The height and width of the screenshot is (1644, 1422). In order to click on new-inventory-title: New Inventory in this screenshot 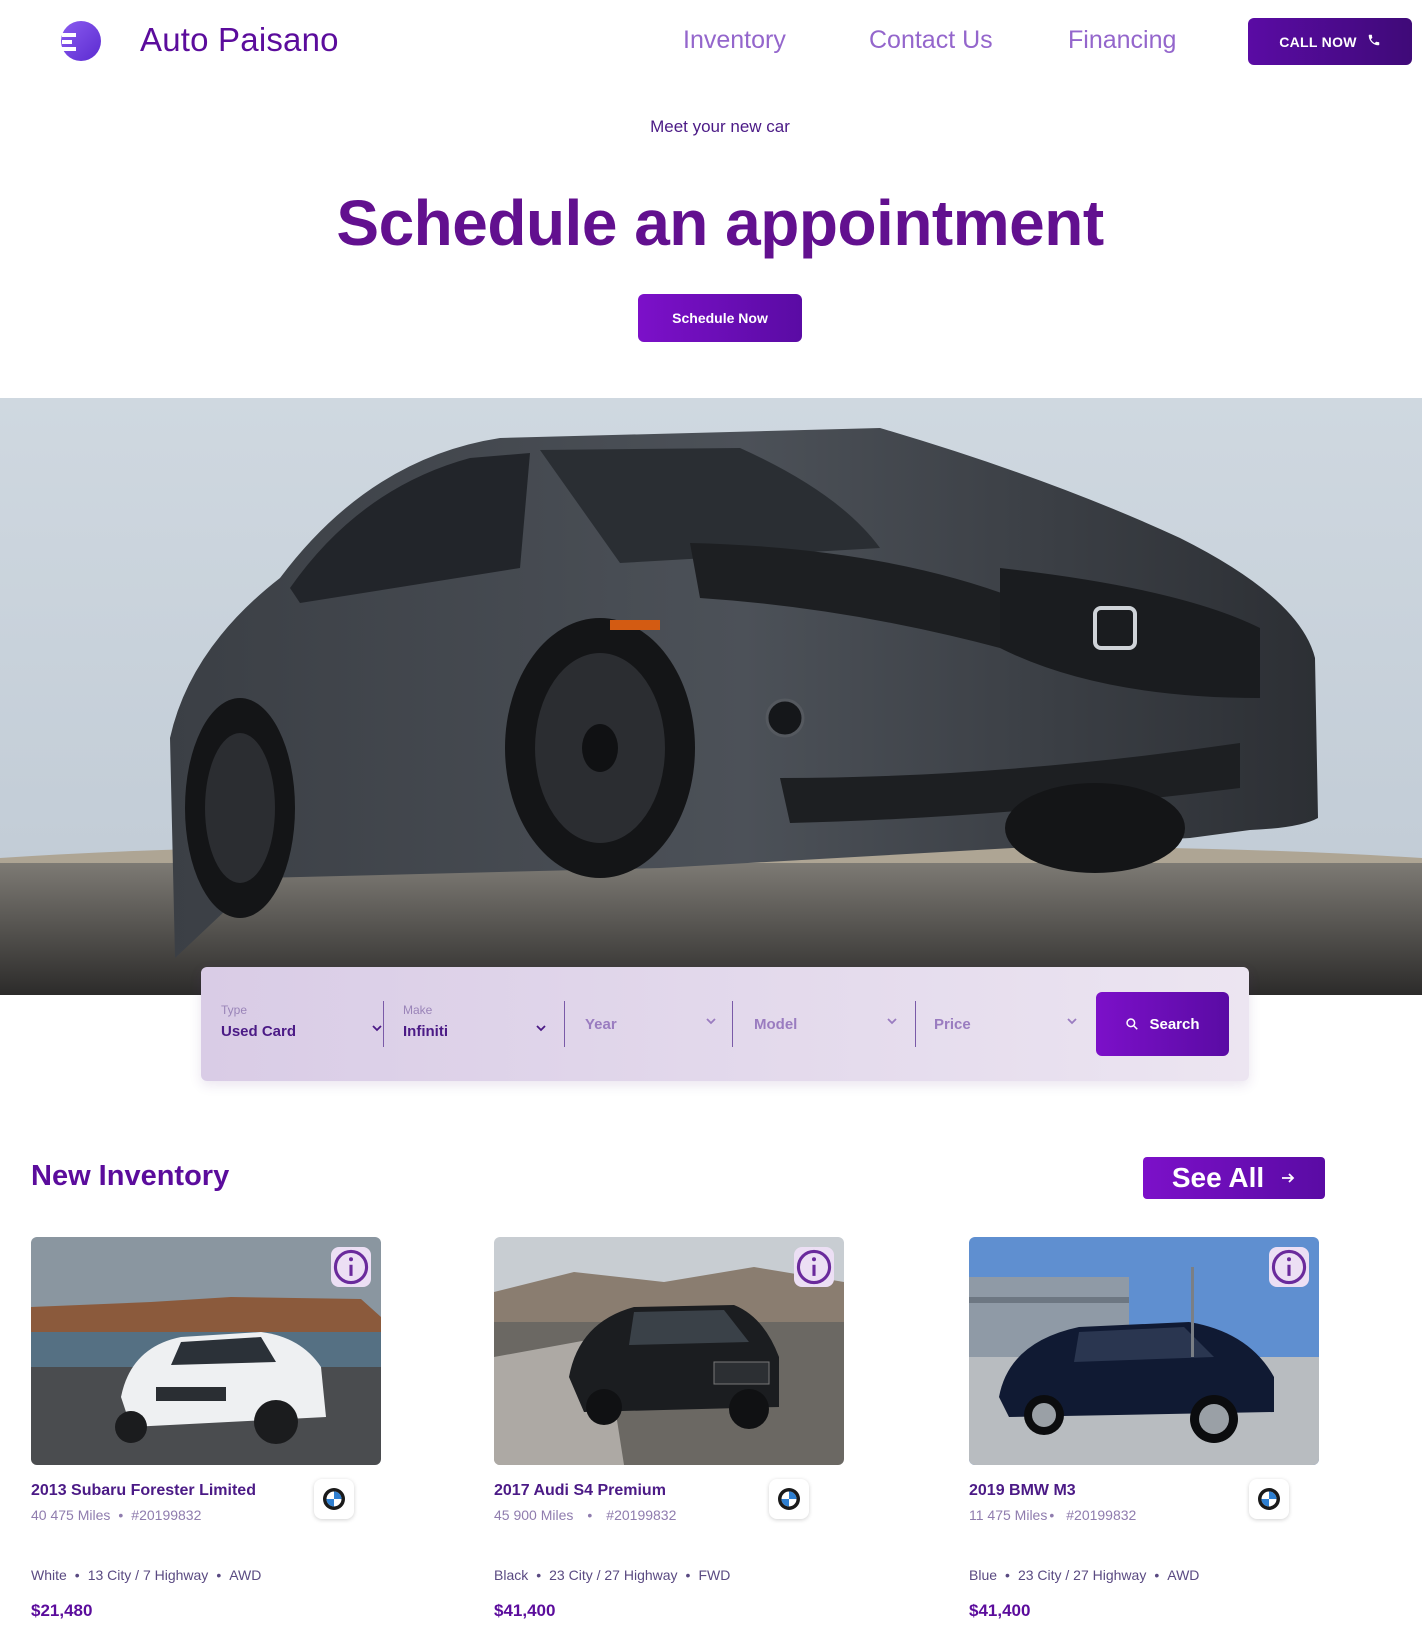, I will do `click(130, 1176)`.